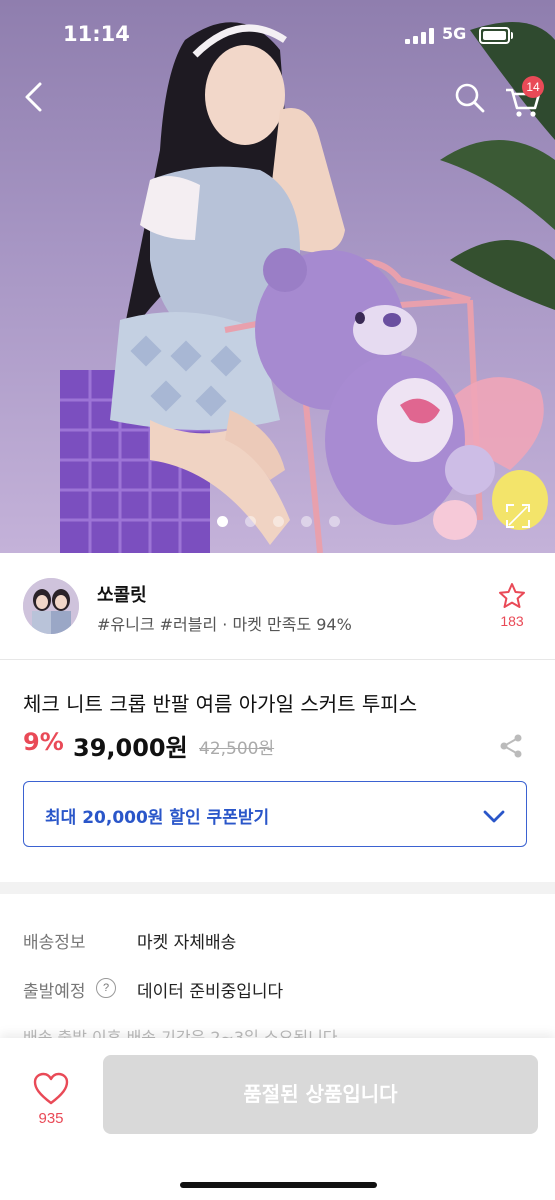 The image size is (555, 1200). What do you see at coordinates (51, 1118) in the screenshot?
I see `like-count: 935` at bounding box center [51, 1118].